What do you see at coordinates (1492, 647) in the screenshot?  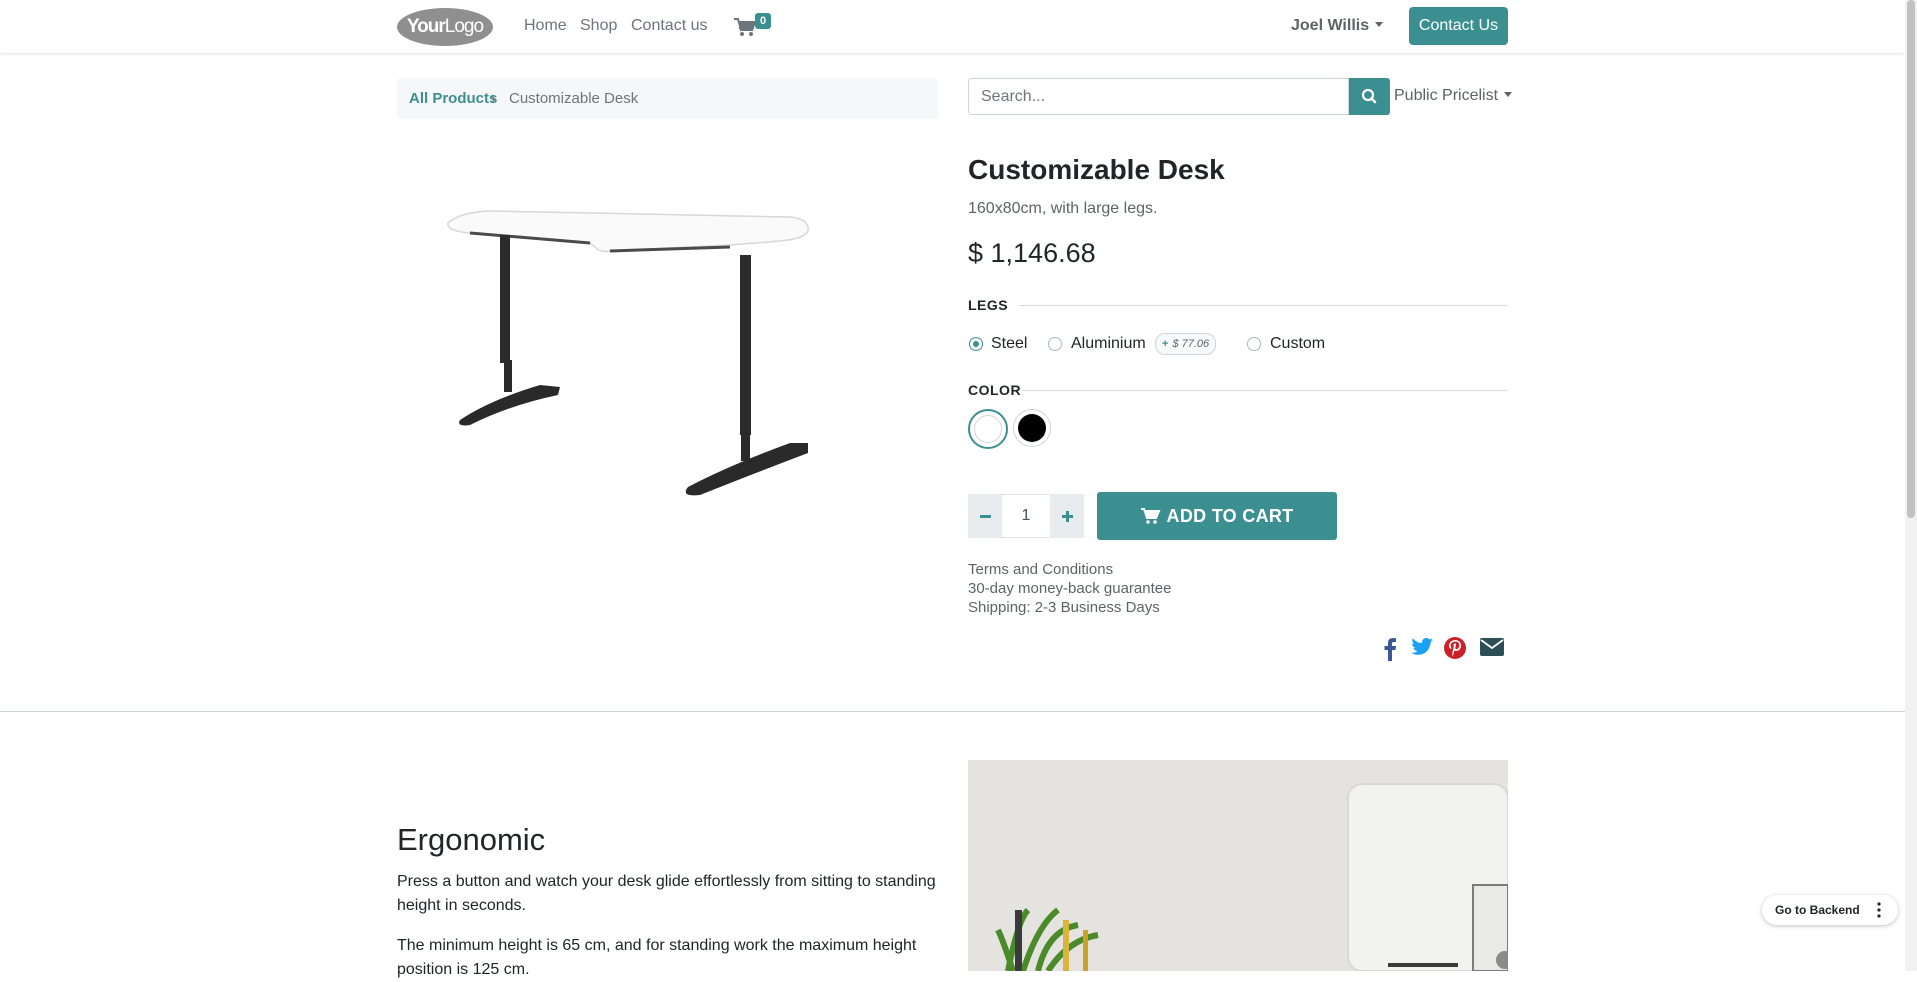 I see `email-icon` at bounding box center [1492, 647].